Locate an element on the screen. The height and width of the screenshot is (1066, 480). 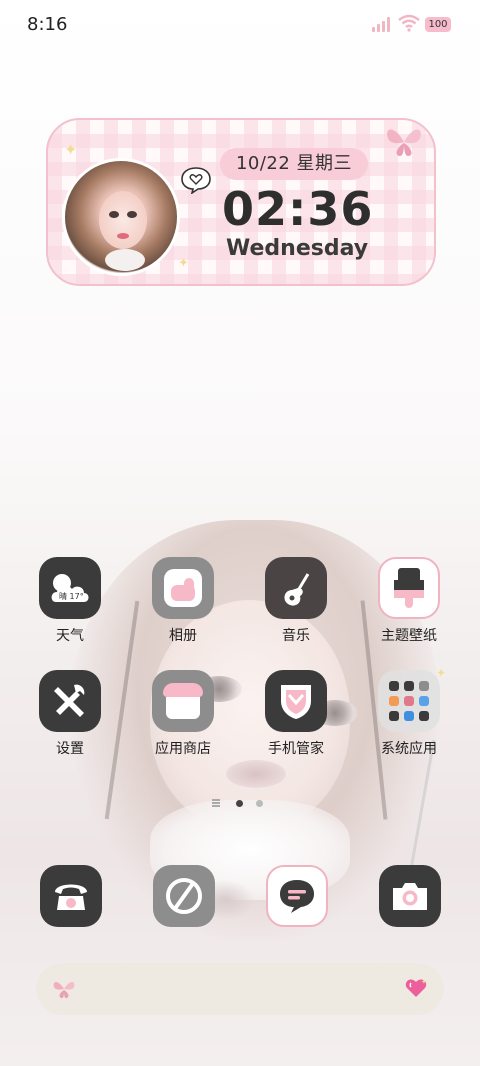
app-drawer-icon is located at coordinates (216, 800).